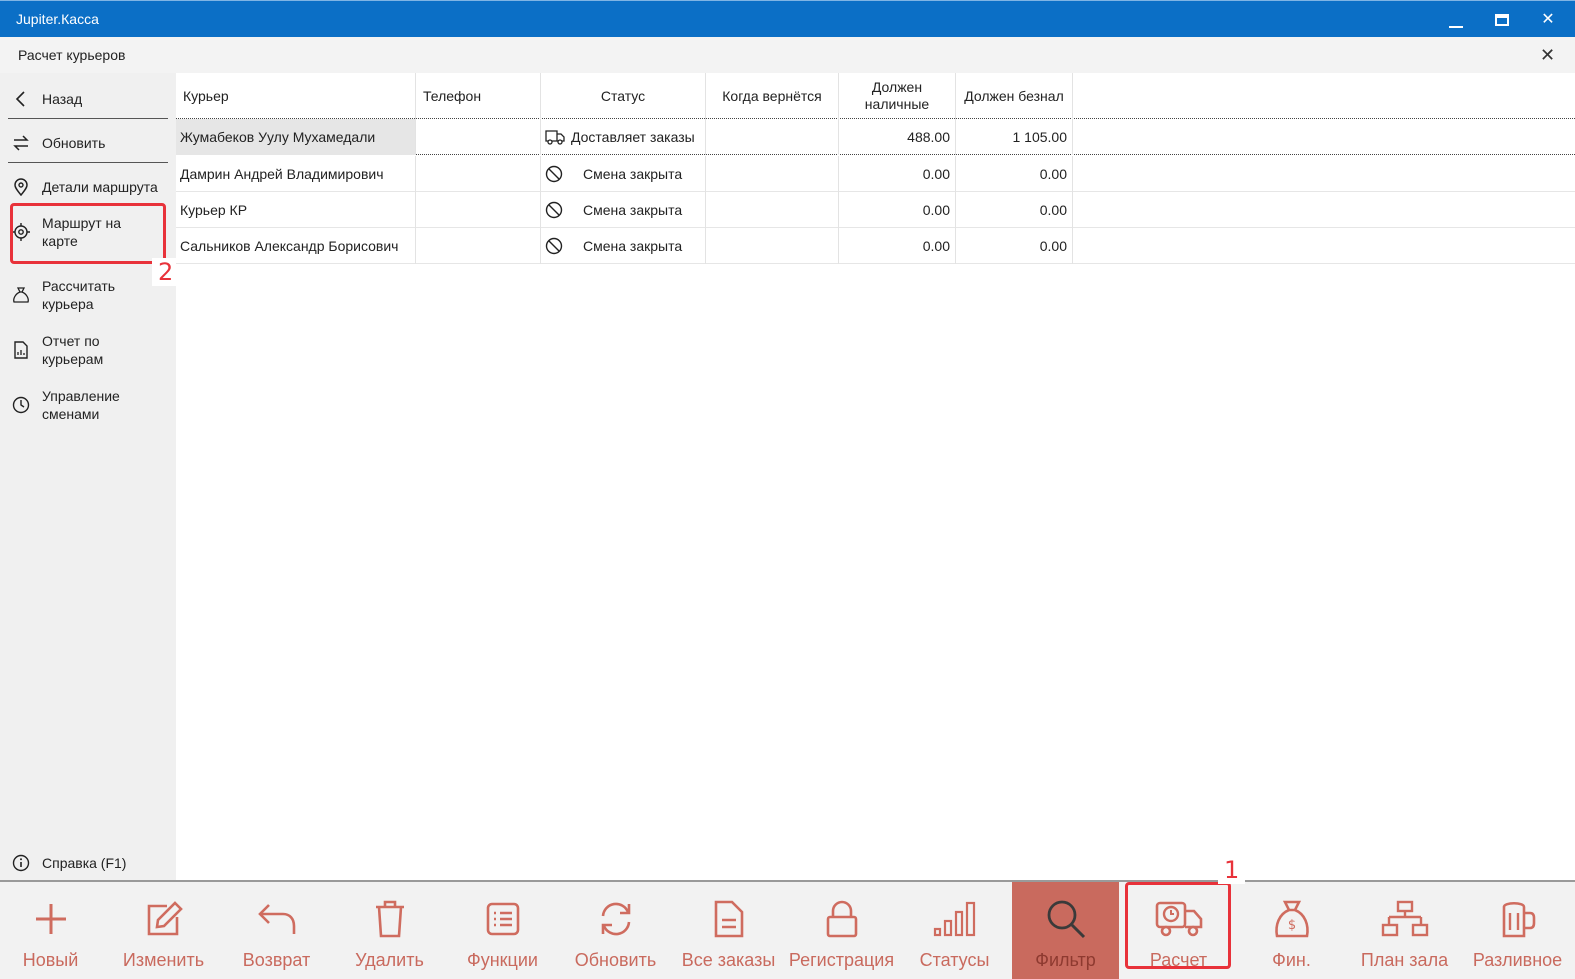  Describe the element at coordinates (623, 96) in the screenshot. I see `column-header-status: Статус` at that location.